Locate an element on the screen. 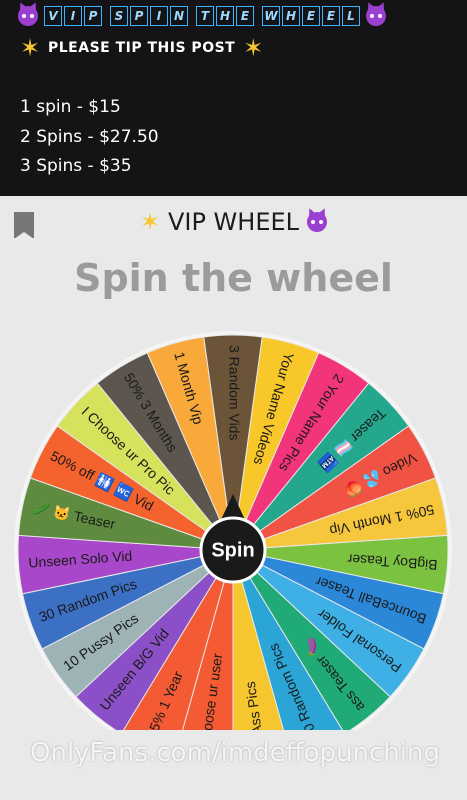 This screenshot has width=467, height=800. title-word-vip: V I P is located at coordinates (73, 16).